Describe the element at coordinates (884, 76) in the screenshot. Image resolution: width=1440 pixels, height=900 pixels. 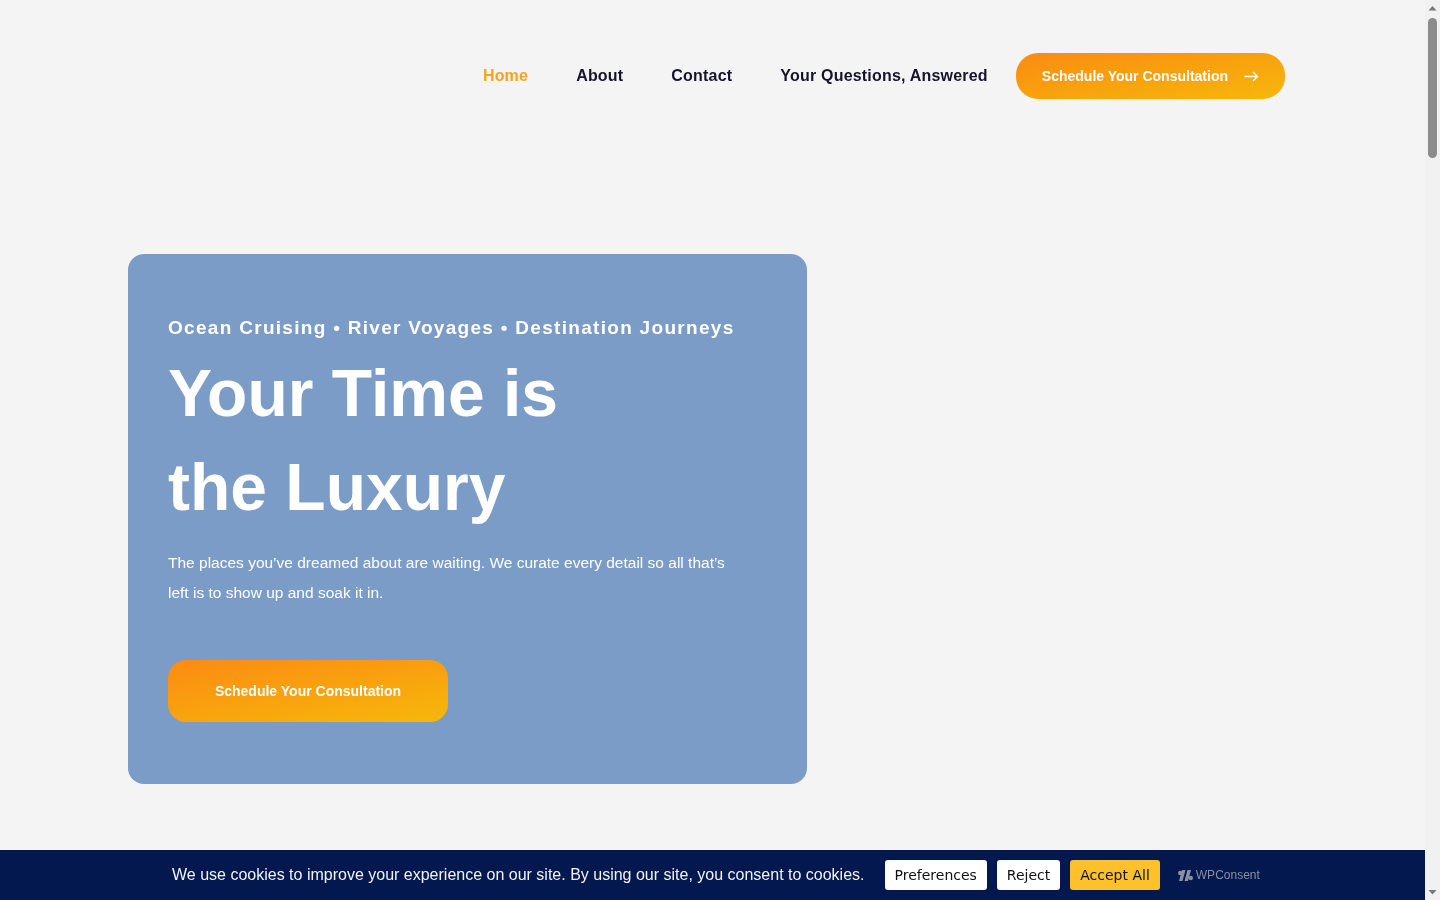
I see `nav-link: Your Questions, Answered` at that location.